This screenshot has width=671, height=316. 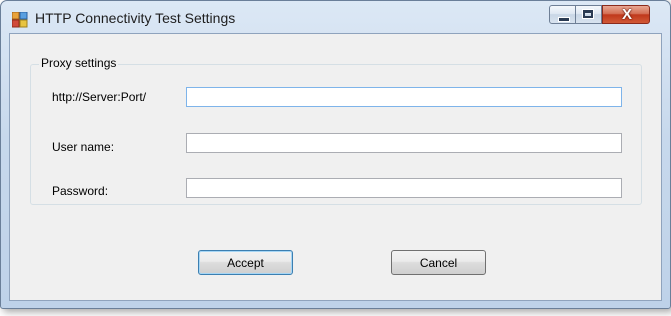 I want to click on accept-button: Accept, so click(x=245, y=262).